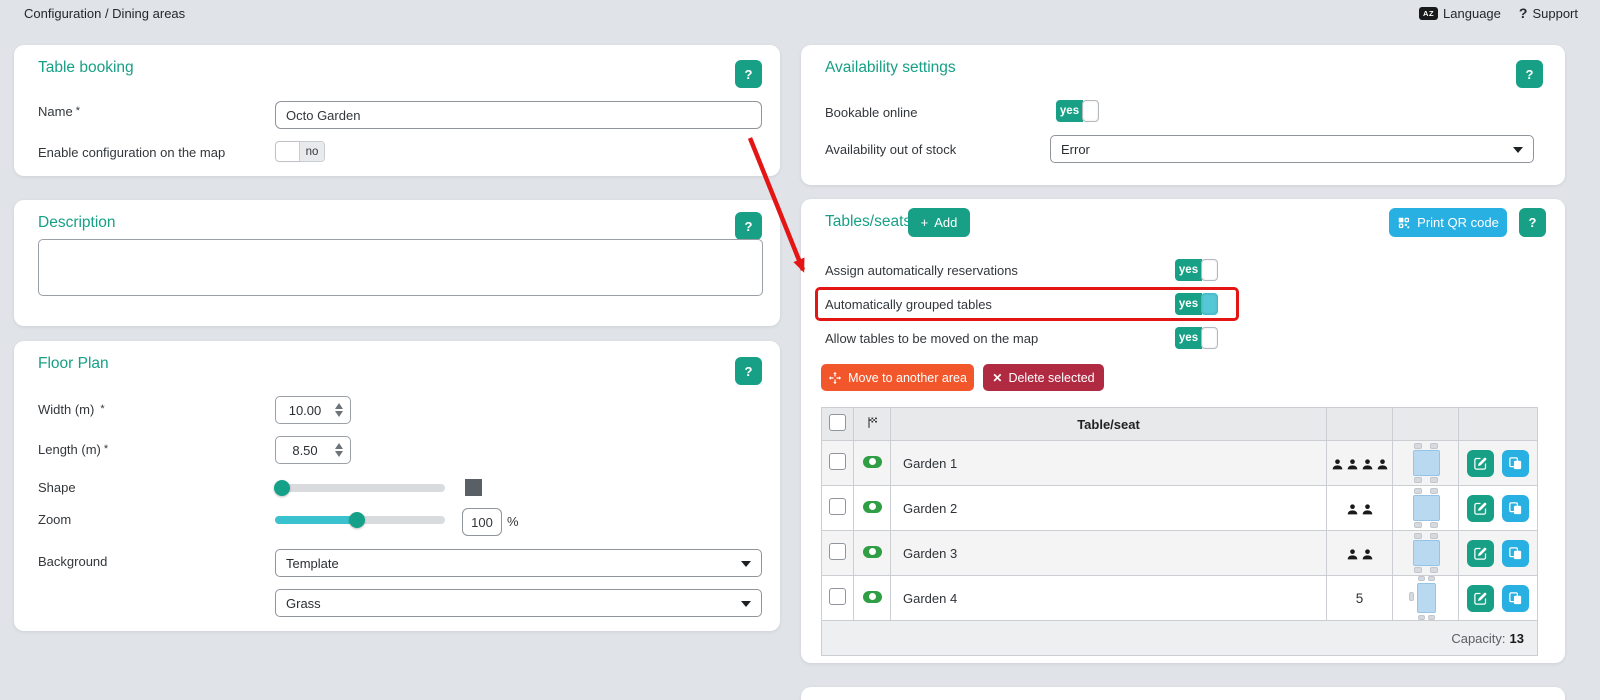  Describe the element at coordinates (400, 267) in the screenshot. I see `description-textarea` at that location.